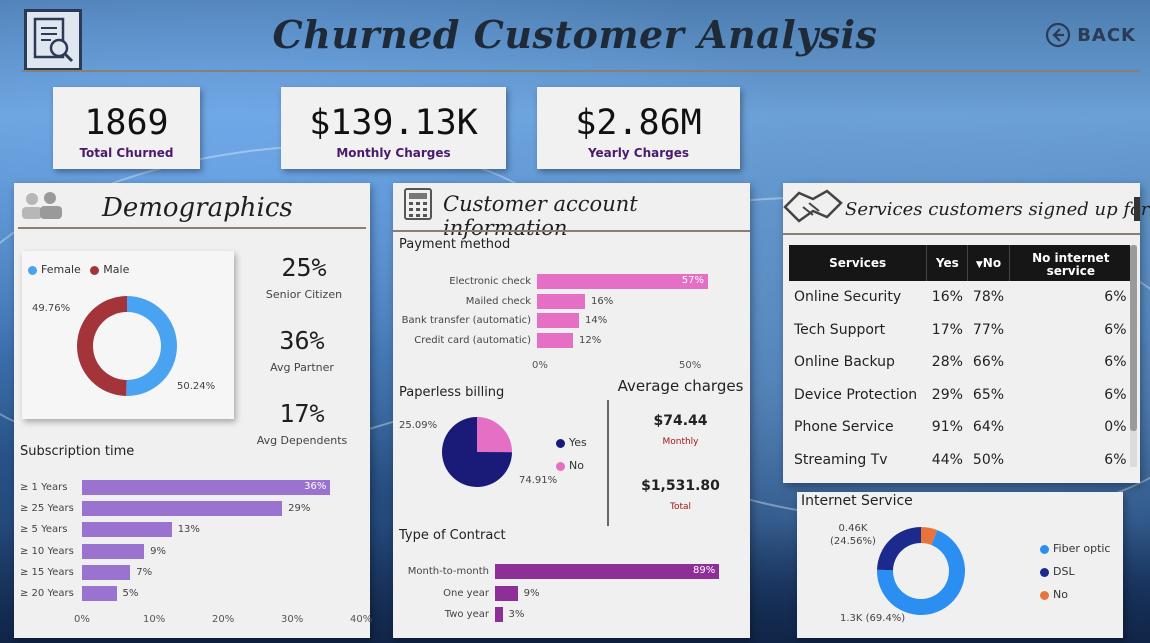 Image resolution: width=1150 pixels, height=643 pixels. I want to click on bar-row: Mailed check 16%, so click(506, 301).